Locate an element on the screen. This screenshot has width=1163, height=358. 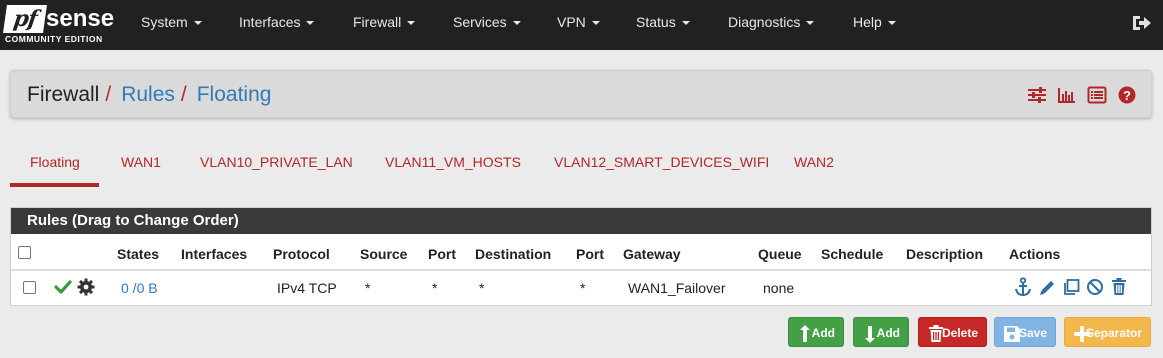
disable-icon is located at coordinates (1095, 287).